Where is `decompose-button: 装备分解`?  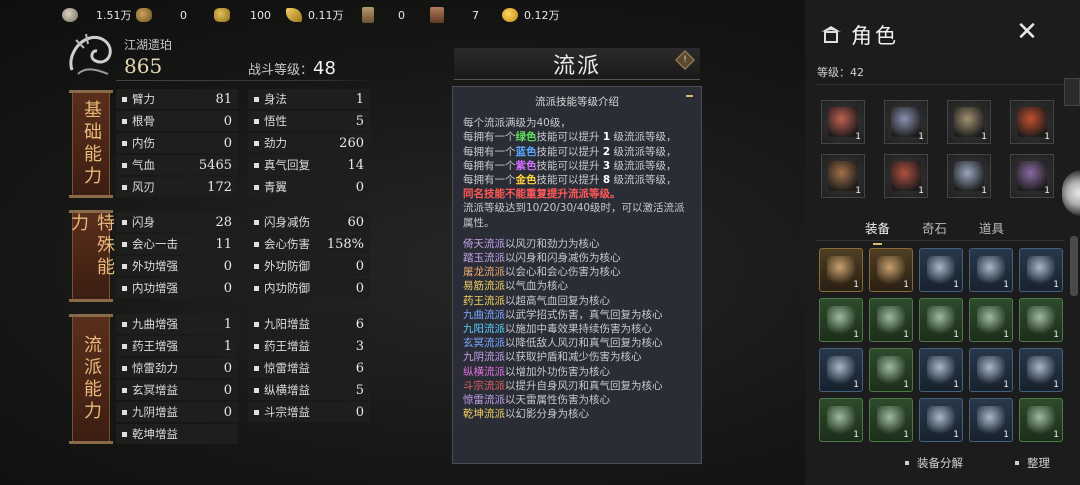 decompose-button: 装备分解 is located at coordinates (934, 463).